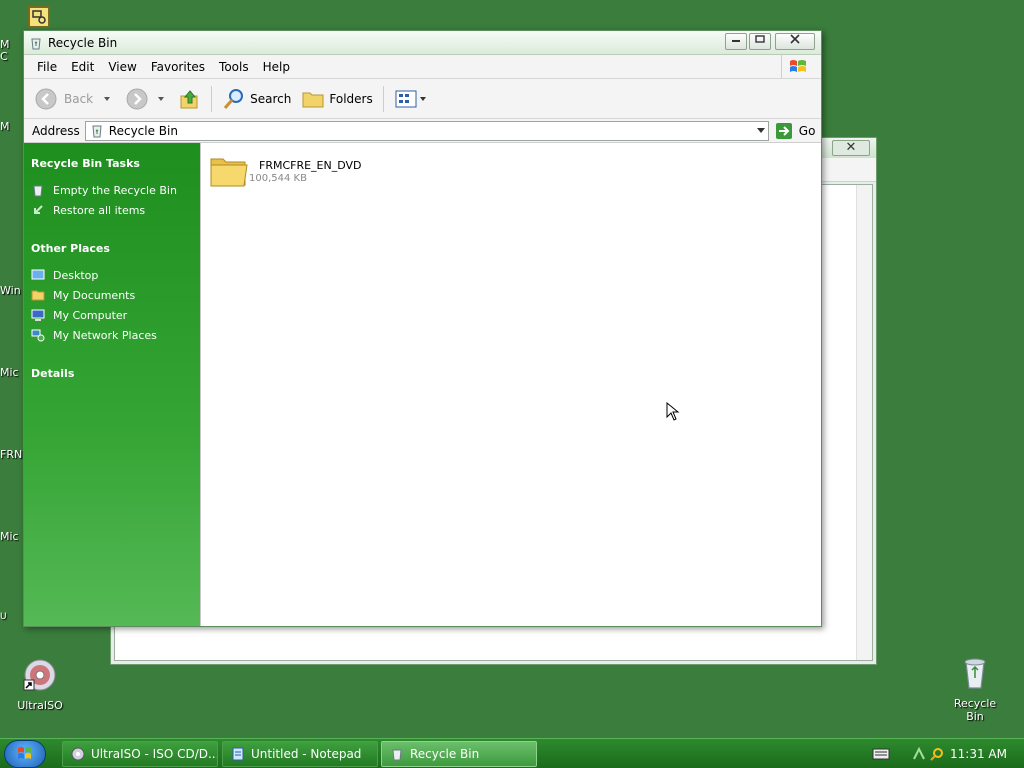 This screenshot has height=768, width=1024. I want to click on task-restore-all: Restore all items, so click(115, 210).